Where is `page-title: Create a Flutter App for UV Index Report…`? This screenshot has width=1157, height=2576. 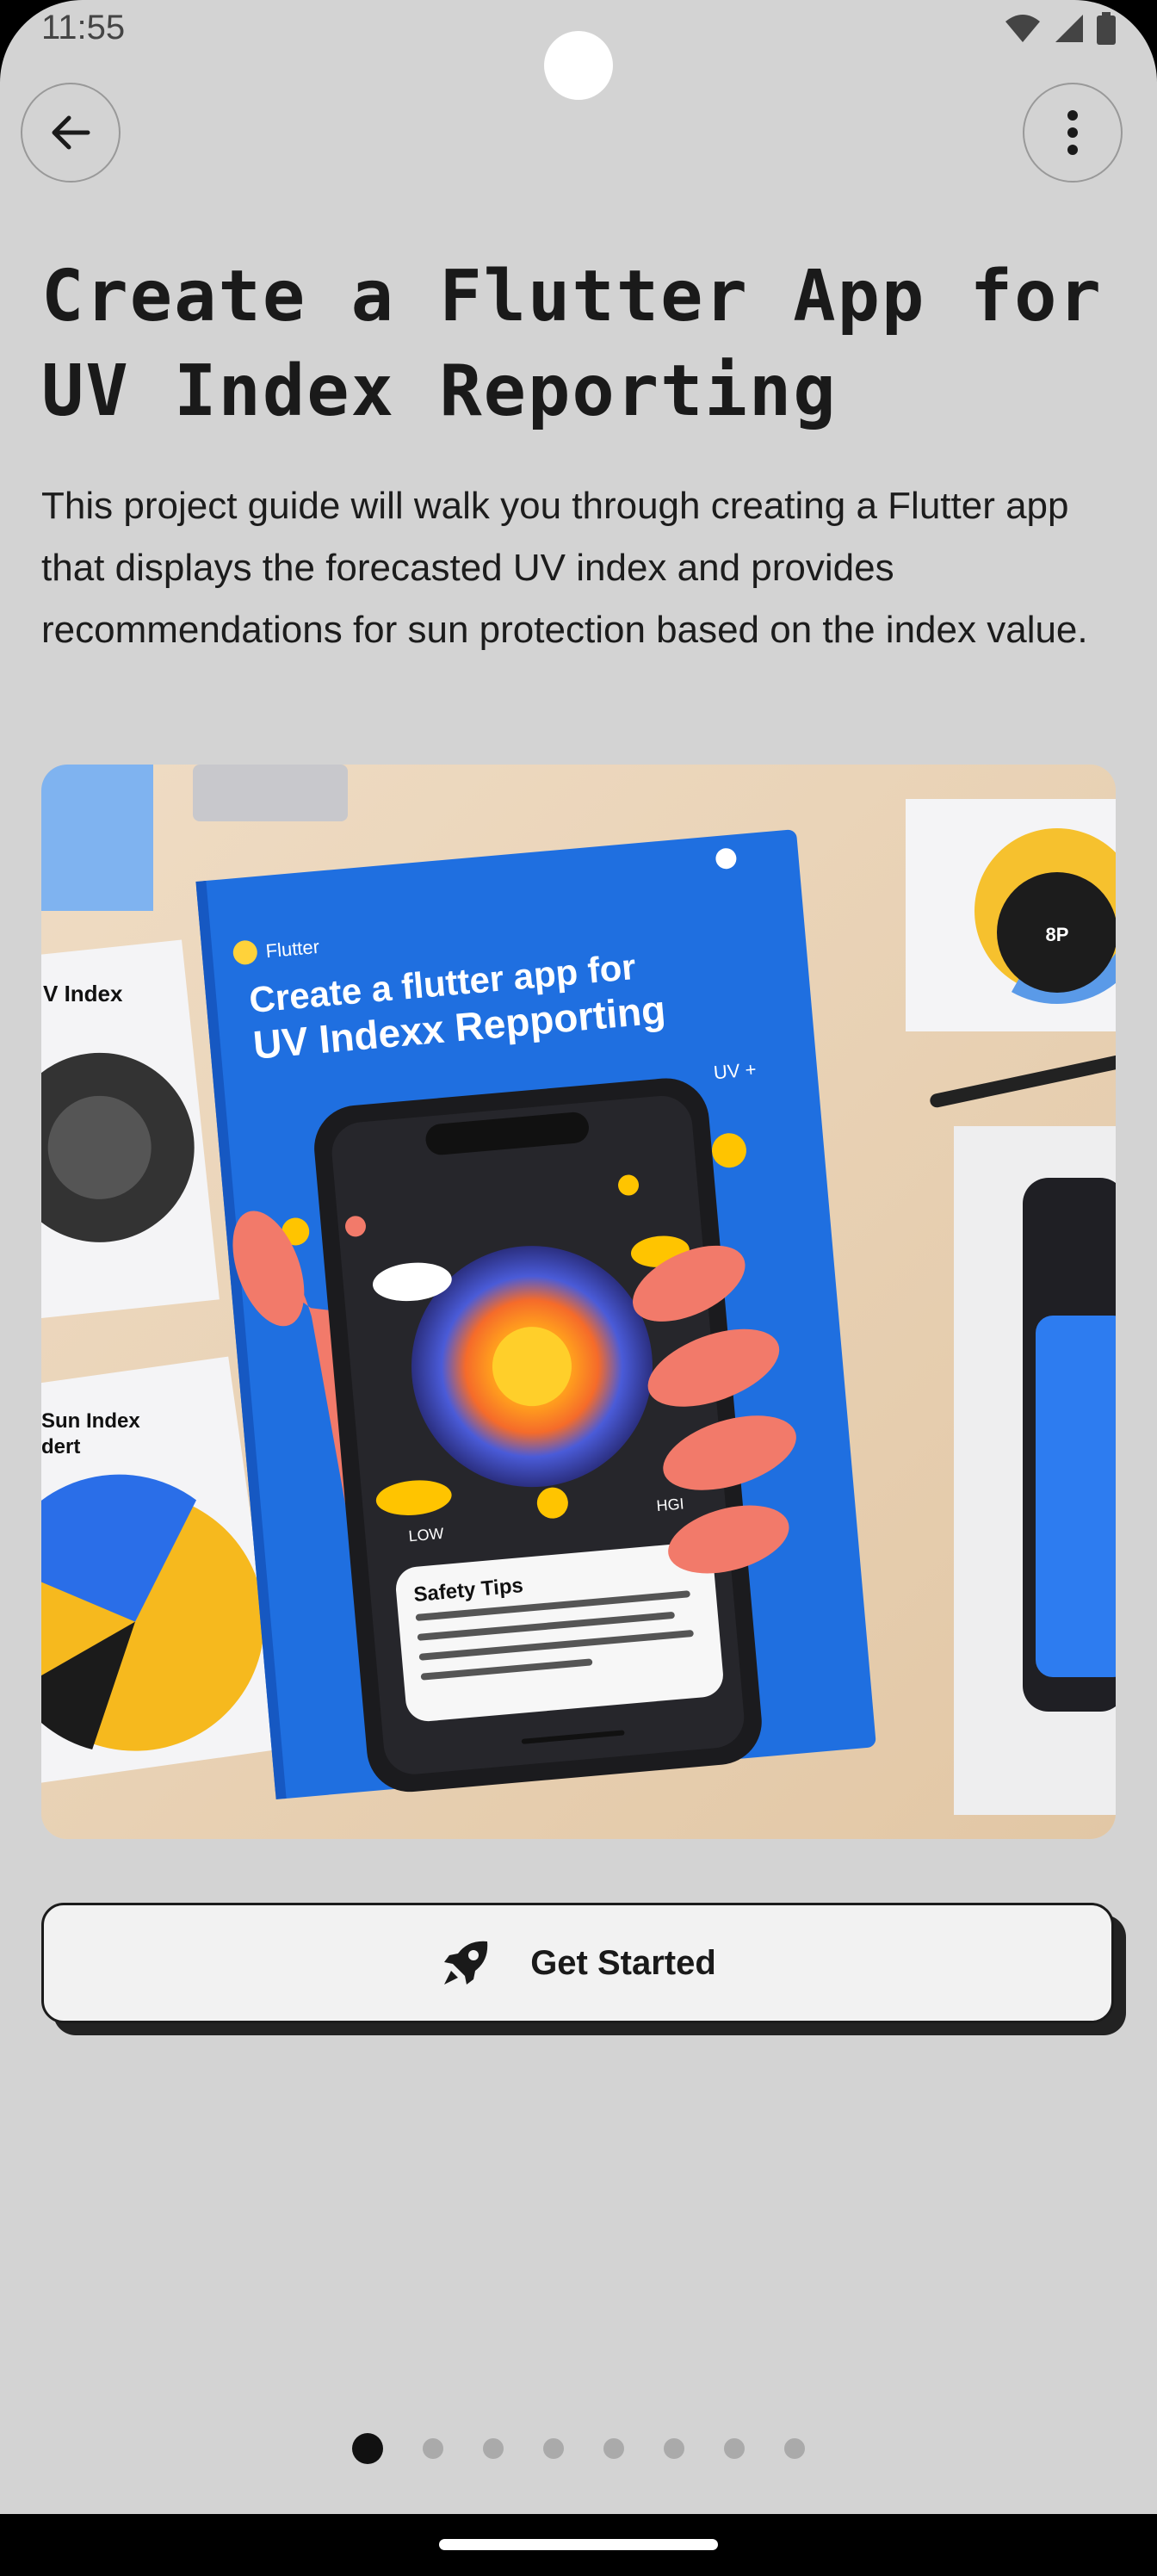 page-title: Create a Flutter App for UV Index Report… is located at coordinates (584, 344).